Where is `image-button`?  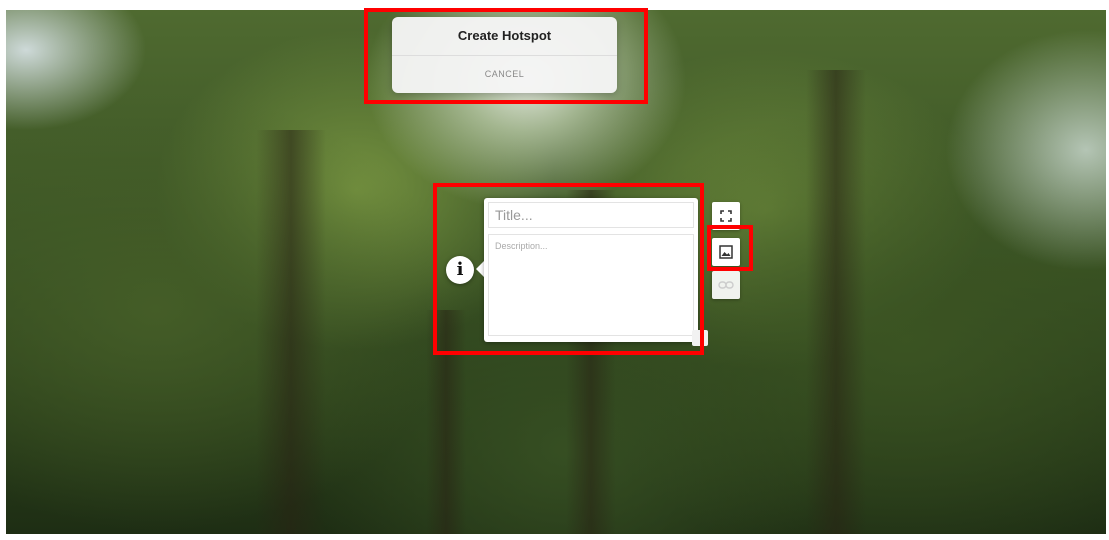
image-button is located at coordinates (726, 252).